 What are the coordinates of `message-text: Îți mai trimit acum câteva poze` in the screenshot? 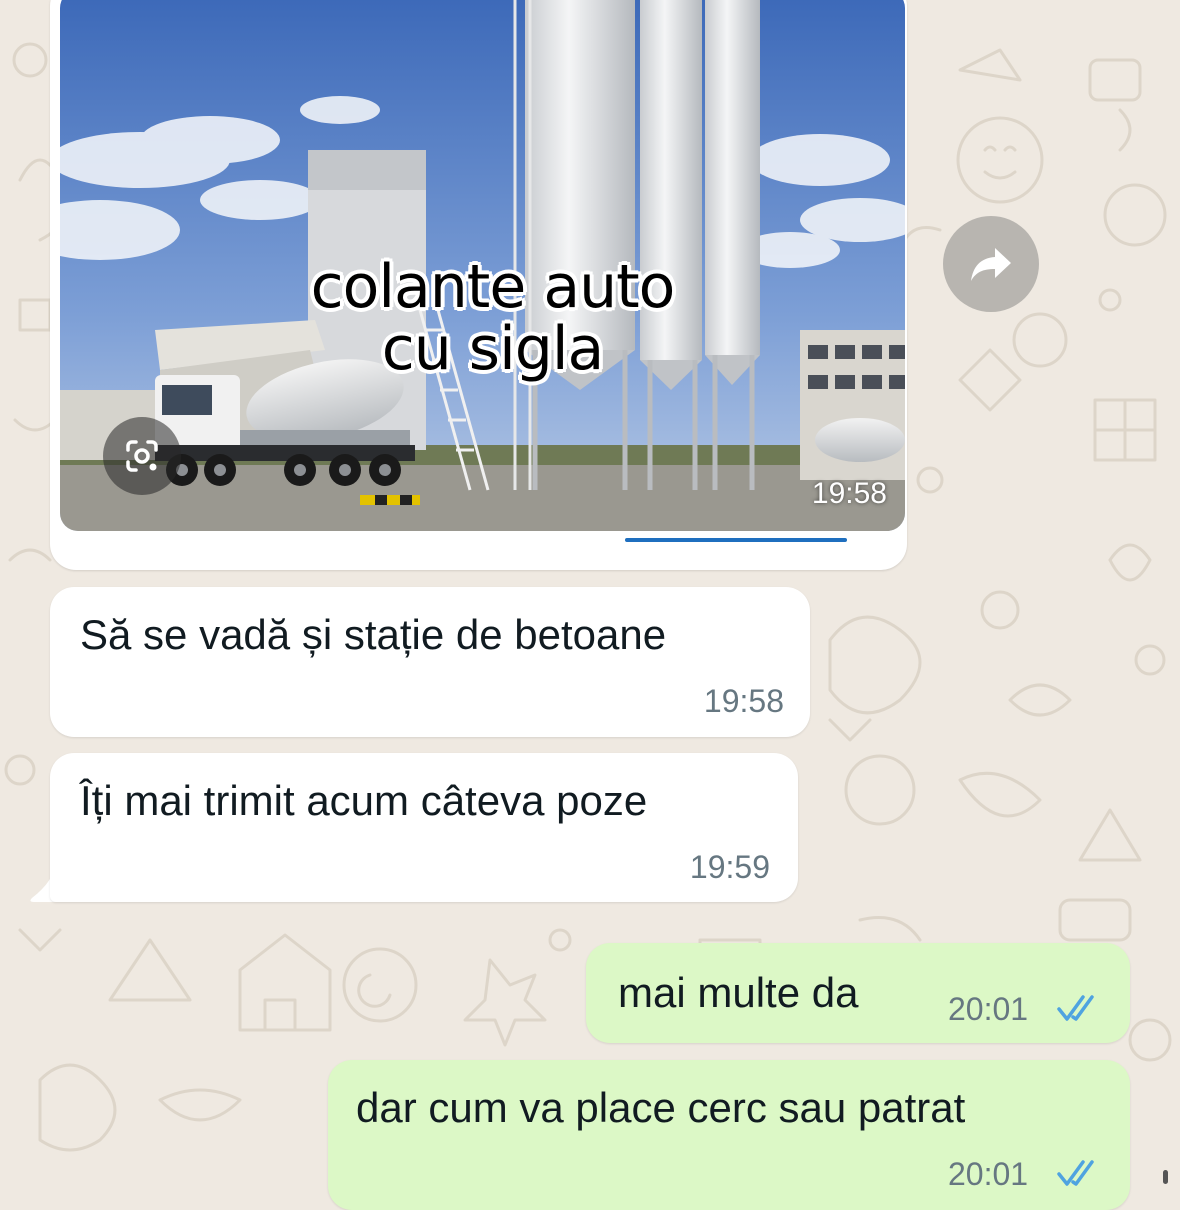 It's located at (364, 800).